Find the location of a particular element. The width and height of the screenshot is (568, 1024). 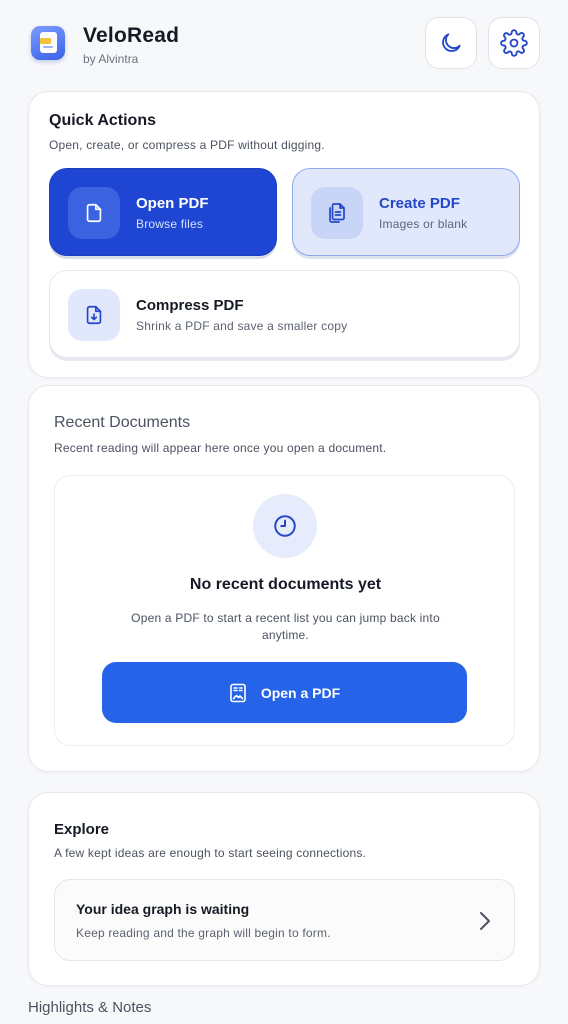

empty-state-title: No recent documents yet is located at coordinates (285, 584).